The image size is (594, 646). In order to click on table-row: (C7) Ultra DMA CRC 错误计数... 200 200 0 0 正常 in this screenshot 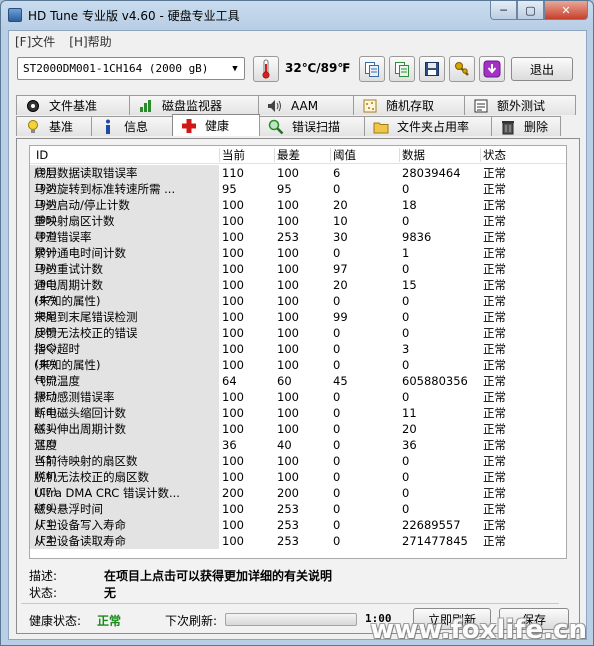, I will do `click(298, 493)`.